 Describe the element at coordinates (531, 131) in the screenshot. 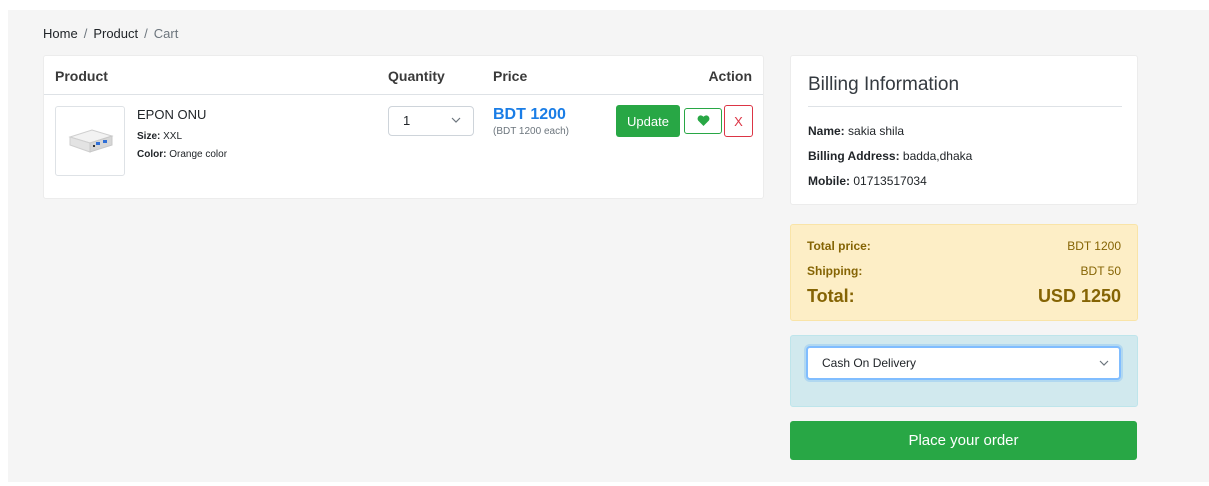

I see `item-unit-price: (BDT 1200 each)` at that location.